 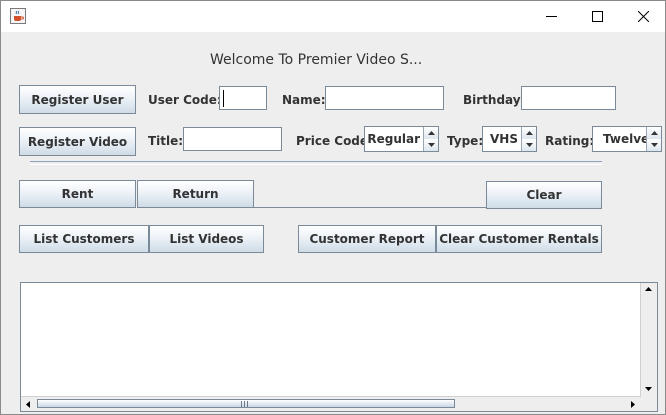 What do you see at coordinates (384, 98) in the screenshot?
I see `name-field` at bounding box center [384, 98].